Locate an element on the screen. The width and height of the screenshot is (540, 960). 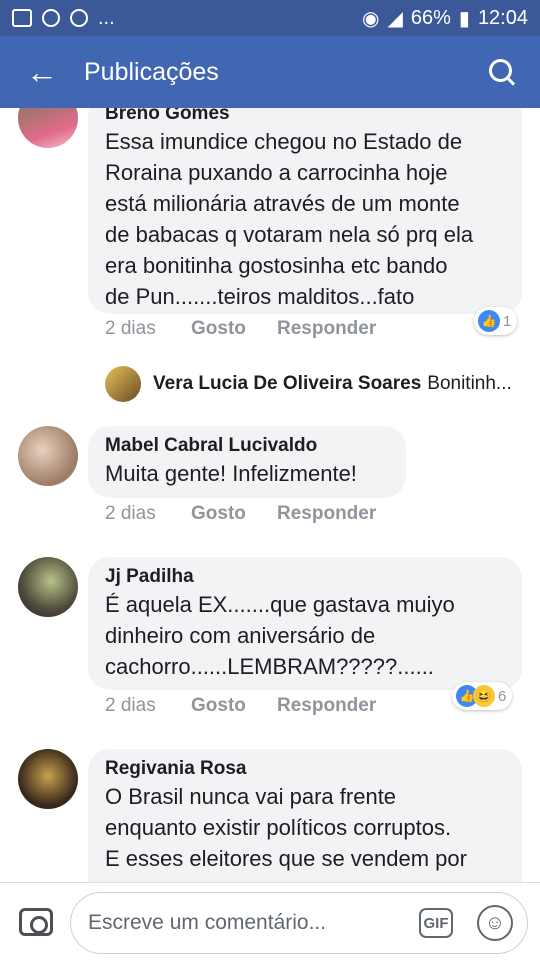
like-reaction-icon: 👍 is located at coordinates (489, 321).